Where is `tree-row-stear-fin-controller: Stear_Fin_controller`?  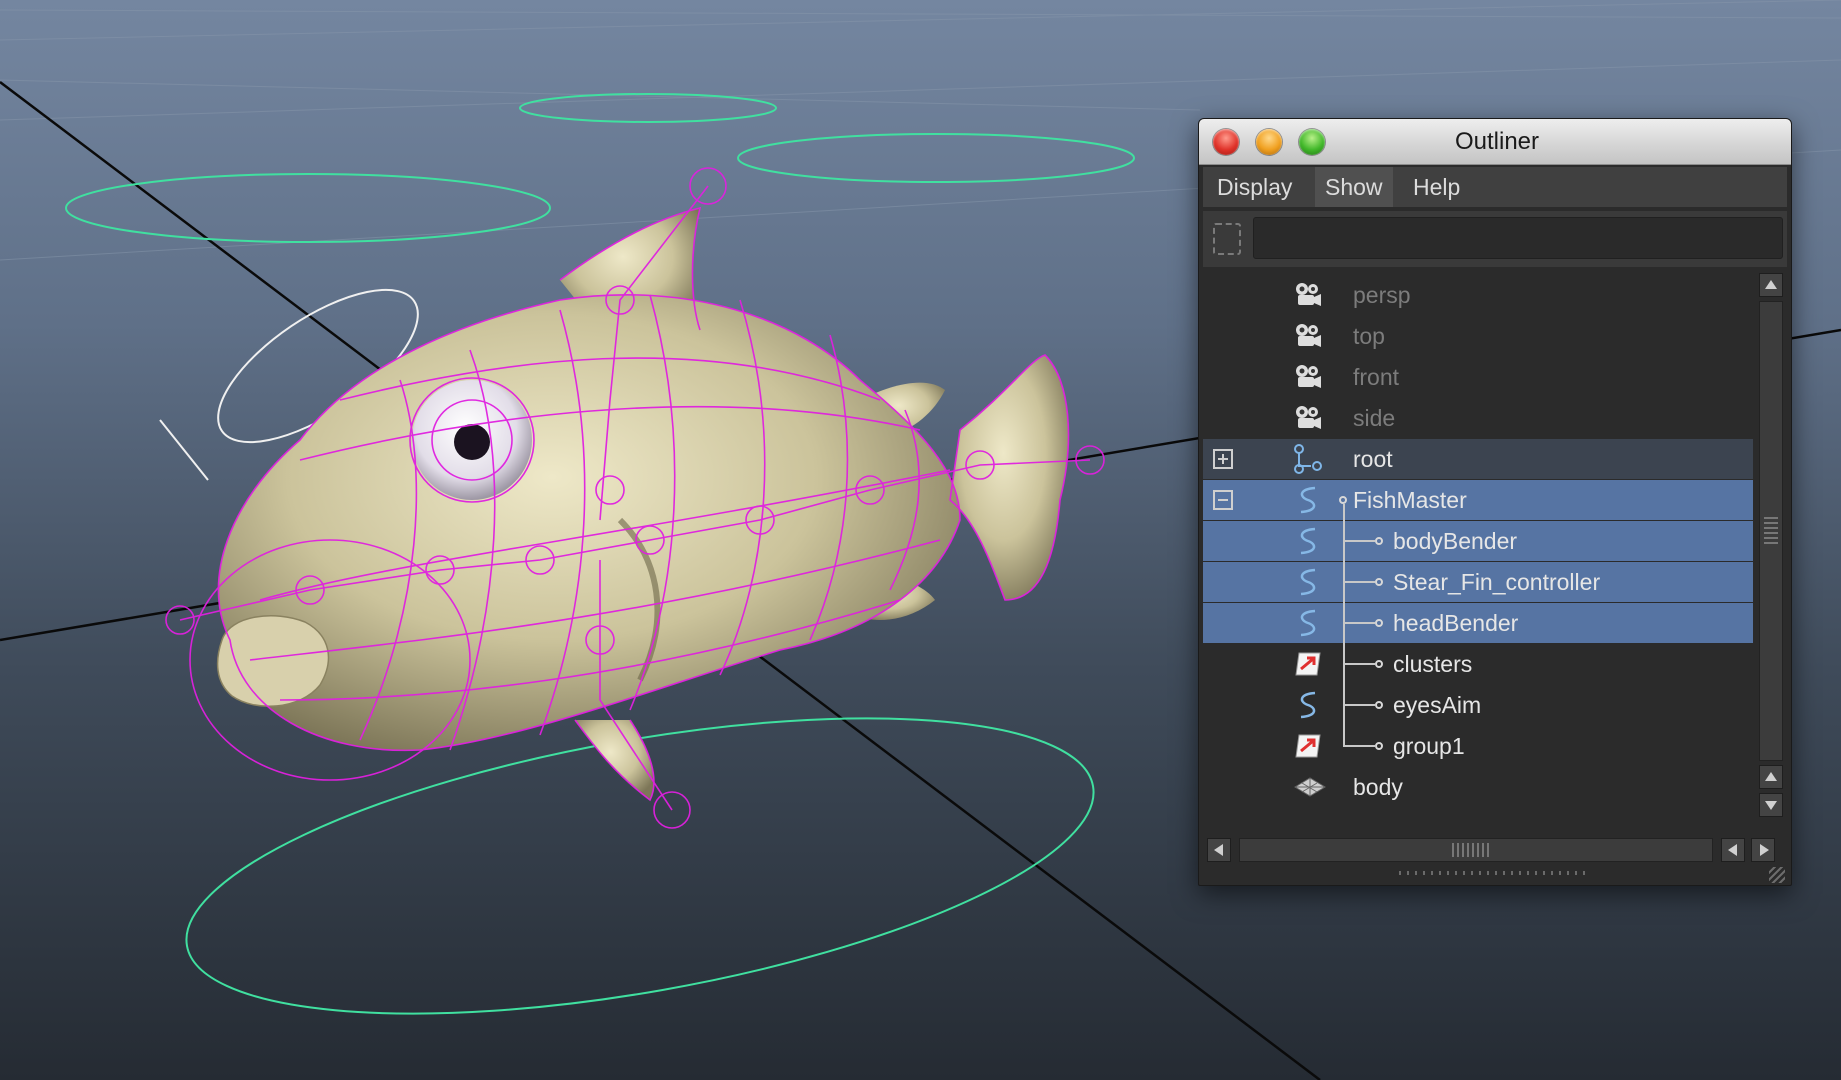 tree-row-stear-fin-controller: Stear_Fin_controller is located at coordinates (1478, 582).